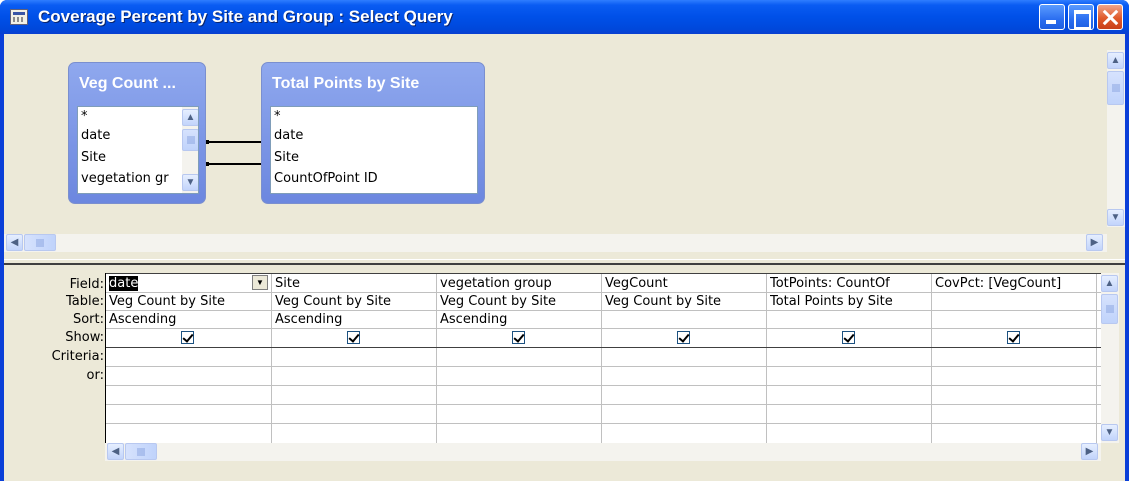 The width and height of the screenshot is (1129, 481). What do you see at coordinates (849, 283) in the screenshot?
I see `grid-cell-field-4: TotPoints: CountOf` at bounding box center [849, 283].